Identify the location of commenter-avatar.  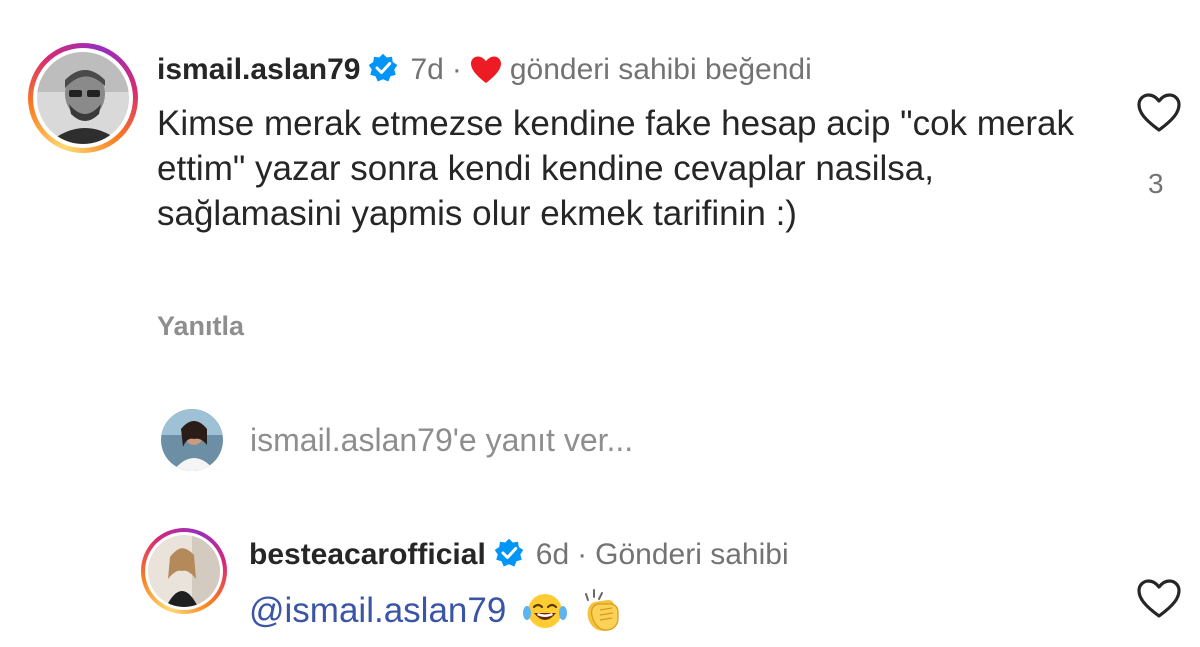
(83, 98).